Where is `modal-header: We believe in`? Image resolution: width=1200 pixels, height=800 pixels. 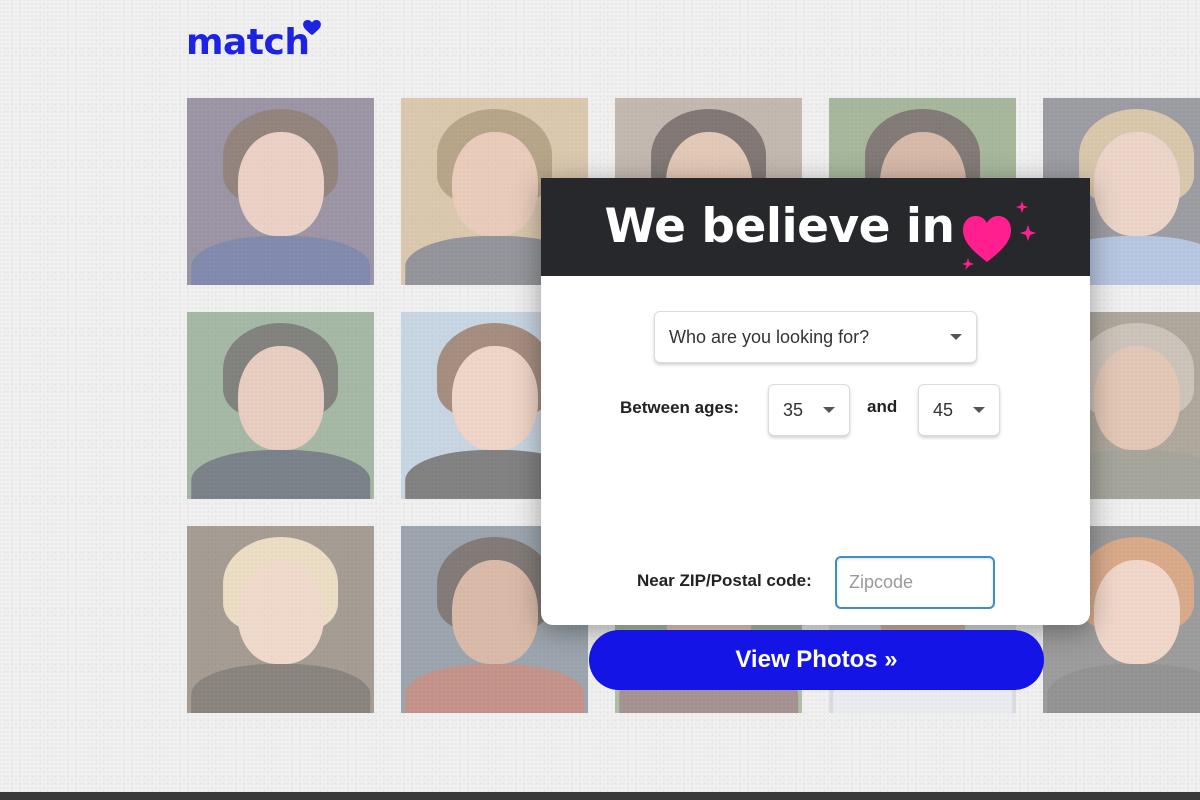
modal-header: We believe in is located at coordinates (815, 227).